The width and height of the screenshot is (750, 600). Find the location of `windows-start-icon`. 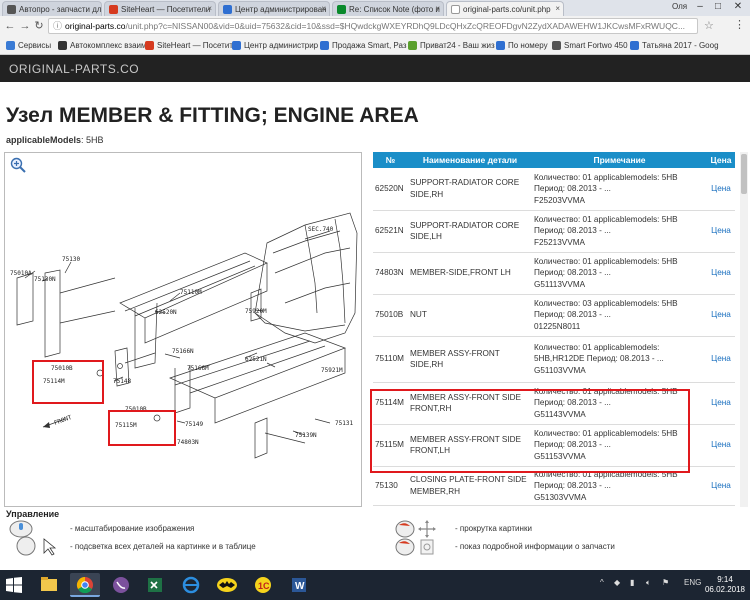

windows-start-icon is located at coordinates (14, 585).